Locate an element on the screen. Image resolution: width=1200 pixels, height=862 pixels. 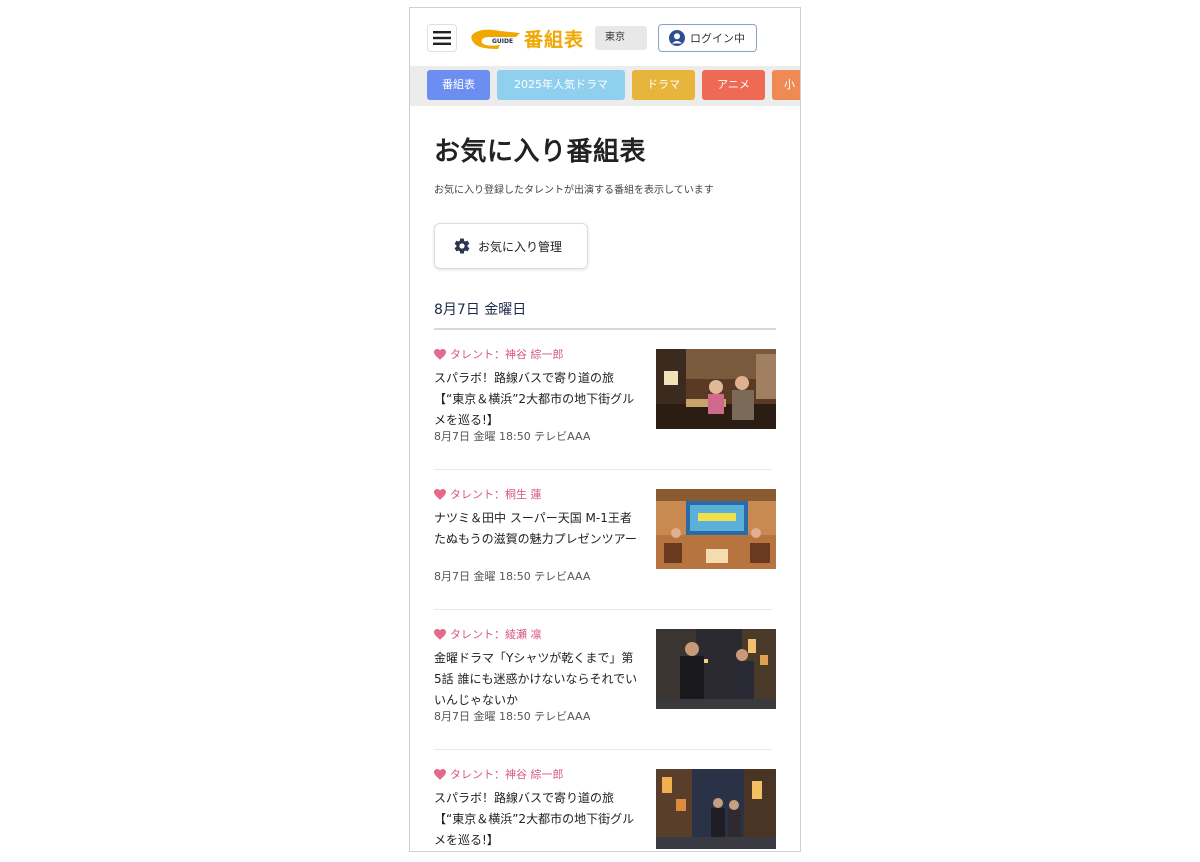
header: GUIDE 番組表 東京 ログイン中 is located at coordinates (605, 37).